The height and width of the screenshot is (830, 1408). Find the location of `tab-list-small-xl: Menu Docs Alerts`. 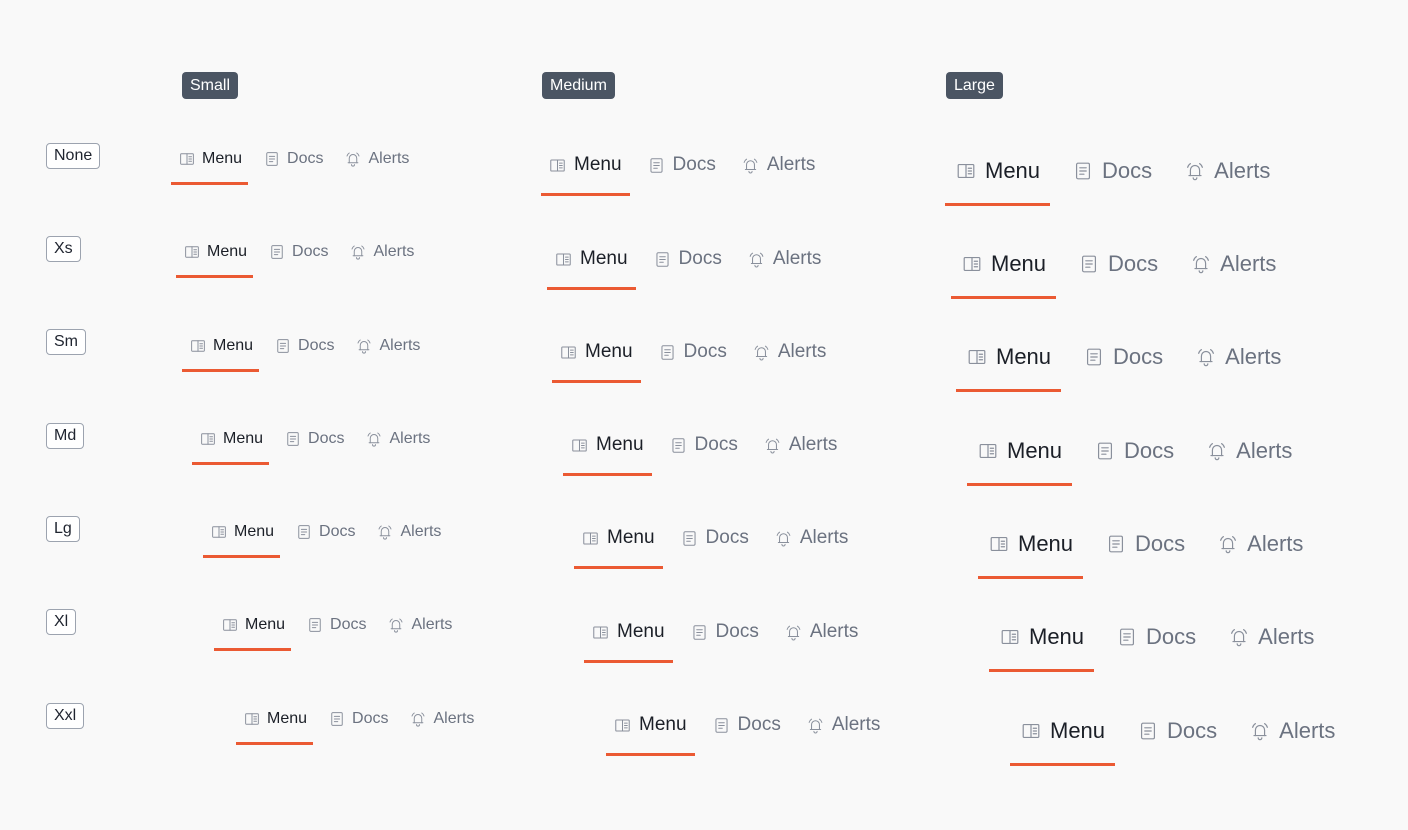

tab-list-small-xl: Menu Docs Alerts is located at coordinates (340, 630).